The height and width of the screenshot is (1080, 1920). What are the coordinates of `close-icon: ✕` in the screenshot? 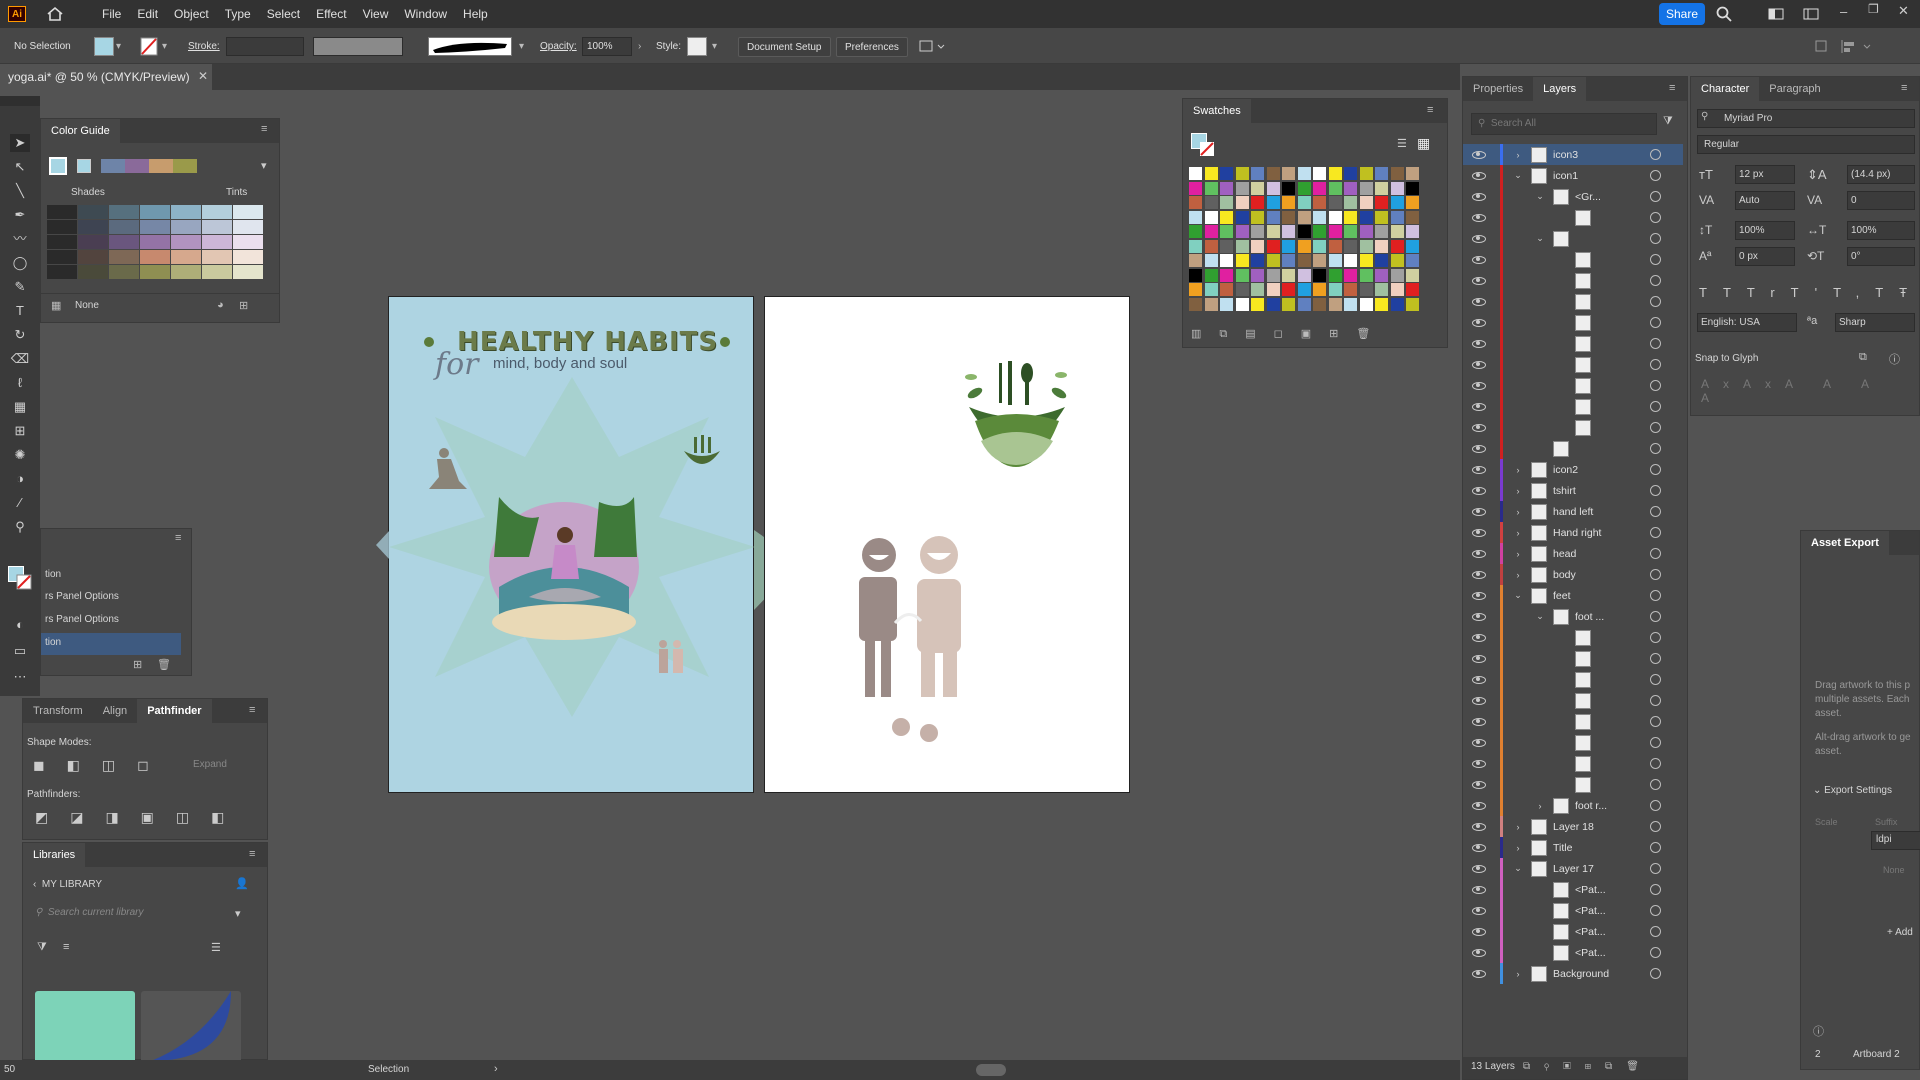 It's located at (203, 76).